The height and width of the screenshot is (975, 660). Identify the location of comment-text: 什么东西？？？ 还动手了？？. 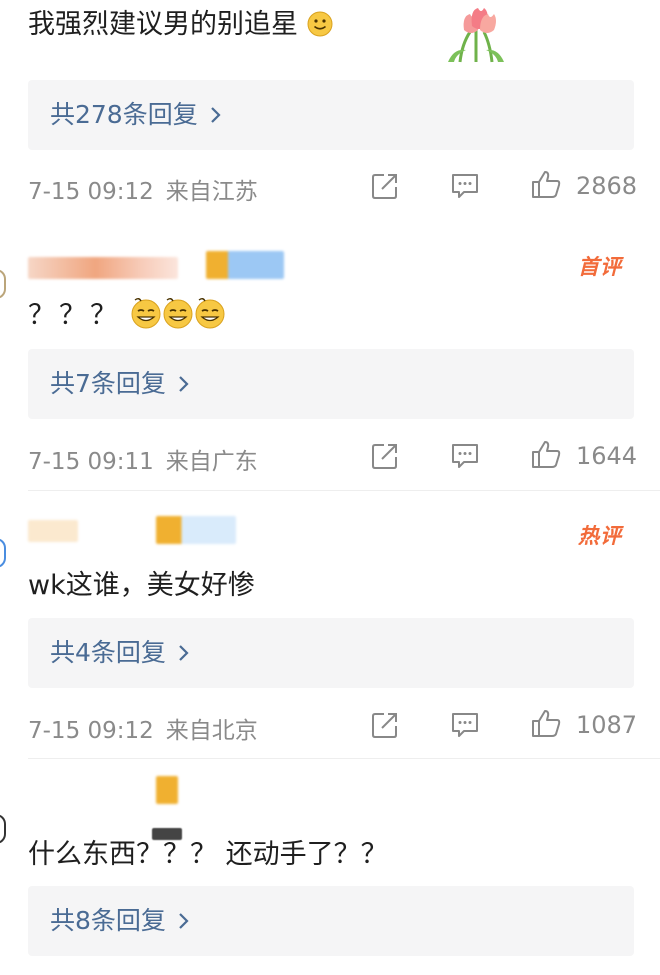
(208, 854).